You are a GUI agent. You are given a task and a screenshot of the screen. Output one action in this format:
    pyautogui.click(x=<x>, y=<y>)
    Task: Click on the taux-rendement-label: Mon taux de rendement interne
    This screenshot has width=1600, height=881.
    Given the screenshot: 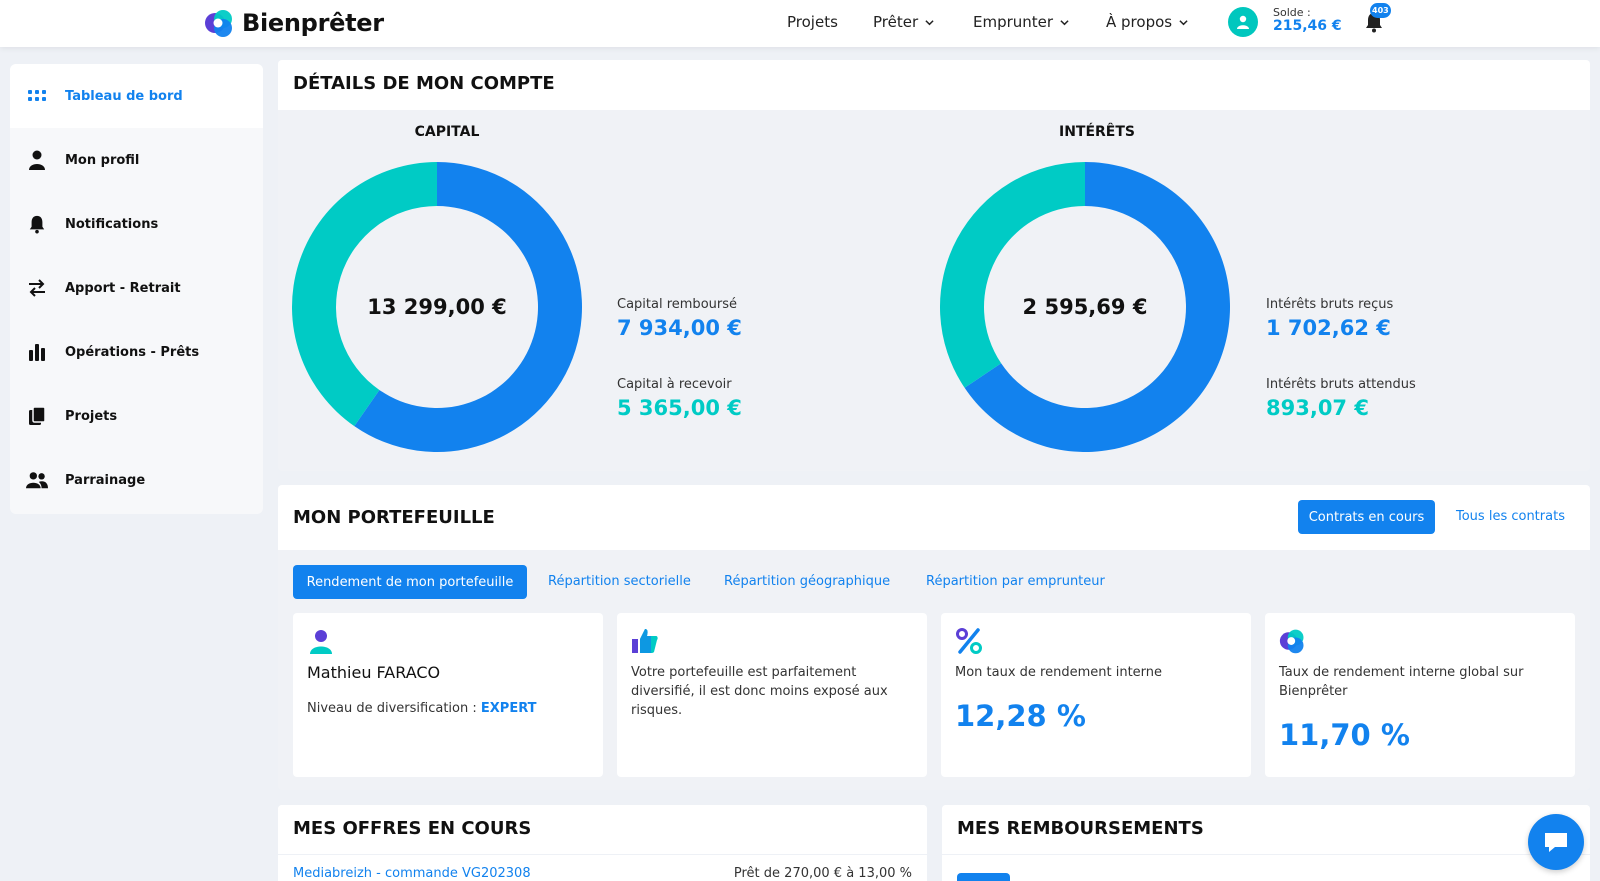 What is the action you would take?
    pyautogui.click(x=1059, y=672)
    